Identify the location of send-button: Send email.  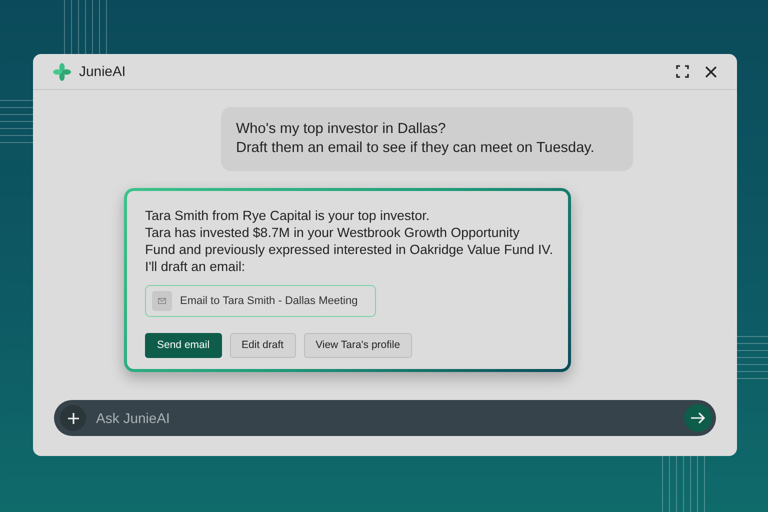
(183, 345).